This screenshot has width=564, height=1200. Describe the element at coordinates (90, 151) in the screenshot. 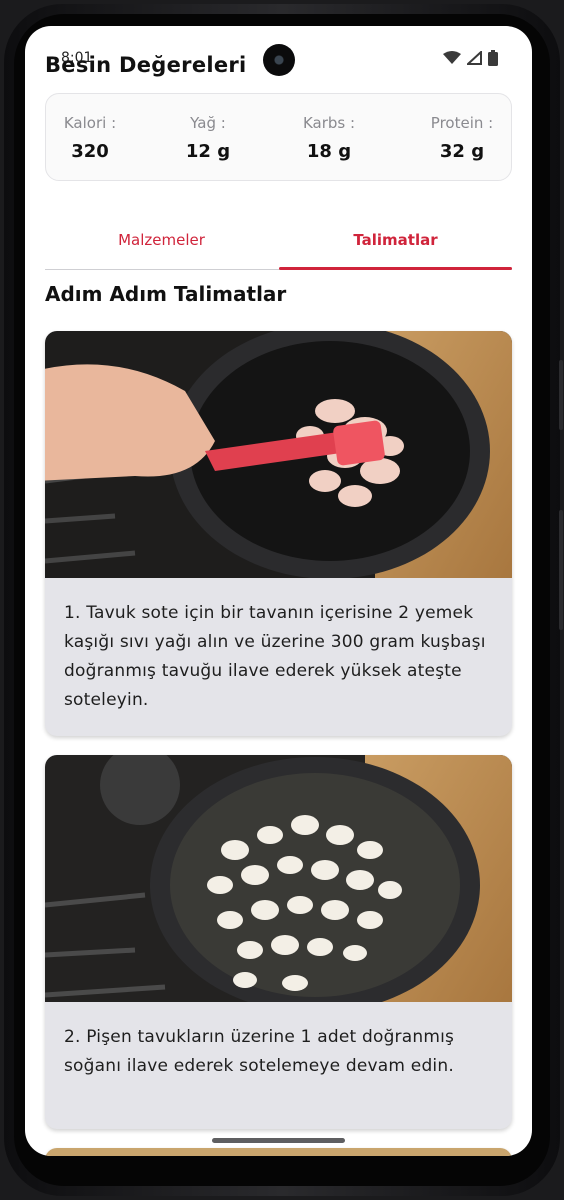

I see `nutrition-value: 320` at that location.